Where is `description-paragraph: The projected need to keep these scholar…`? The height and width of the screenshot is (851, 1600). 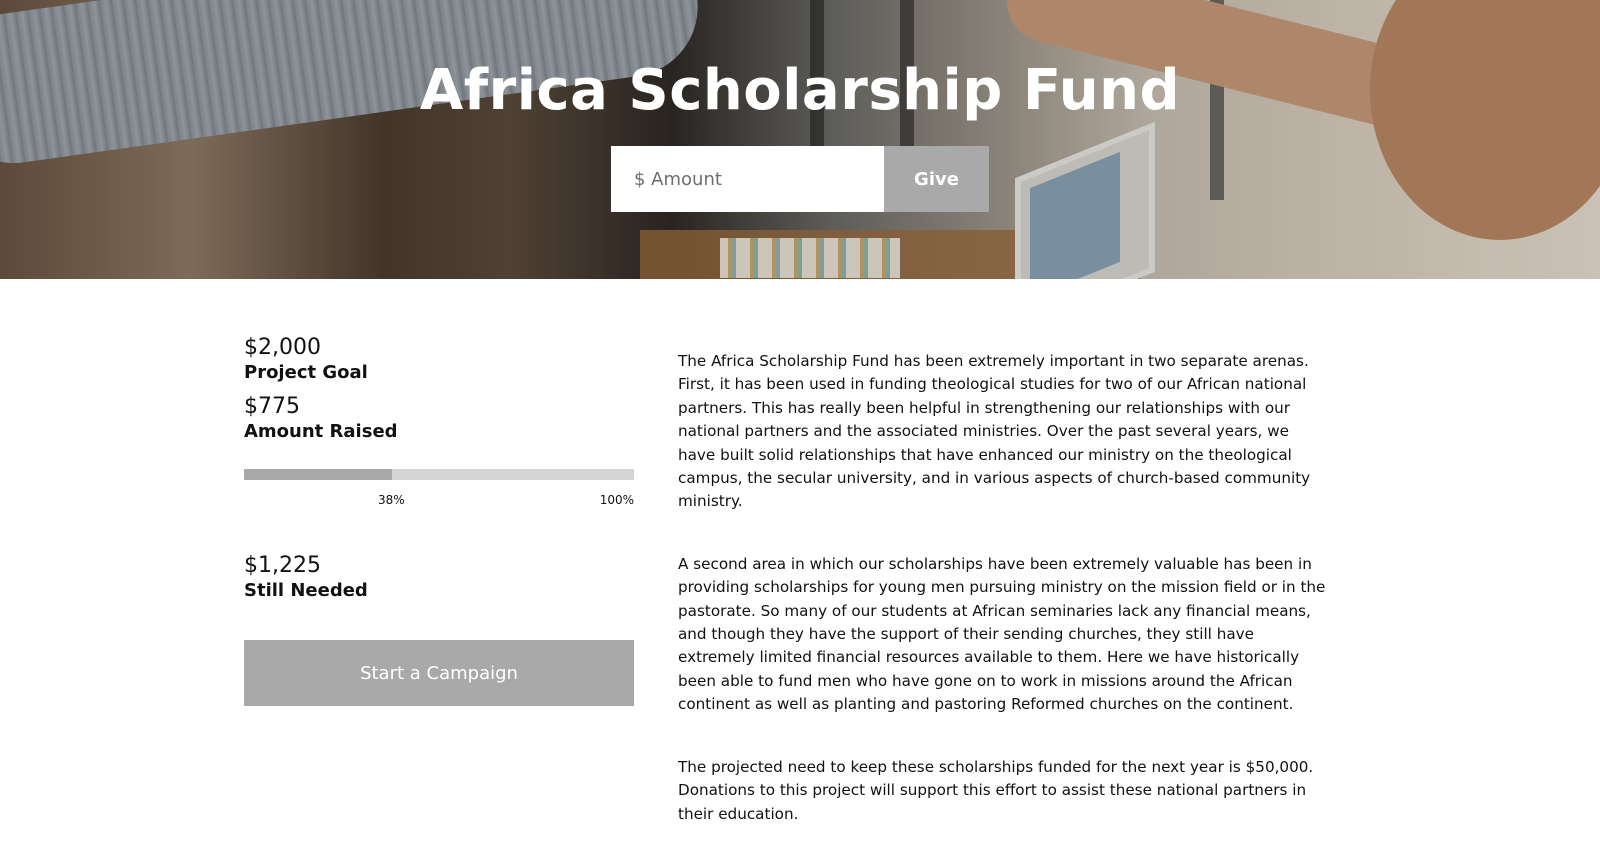 description-paragraph: The projected need to keep these scholar… is located at coordinates (996, 790).